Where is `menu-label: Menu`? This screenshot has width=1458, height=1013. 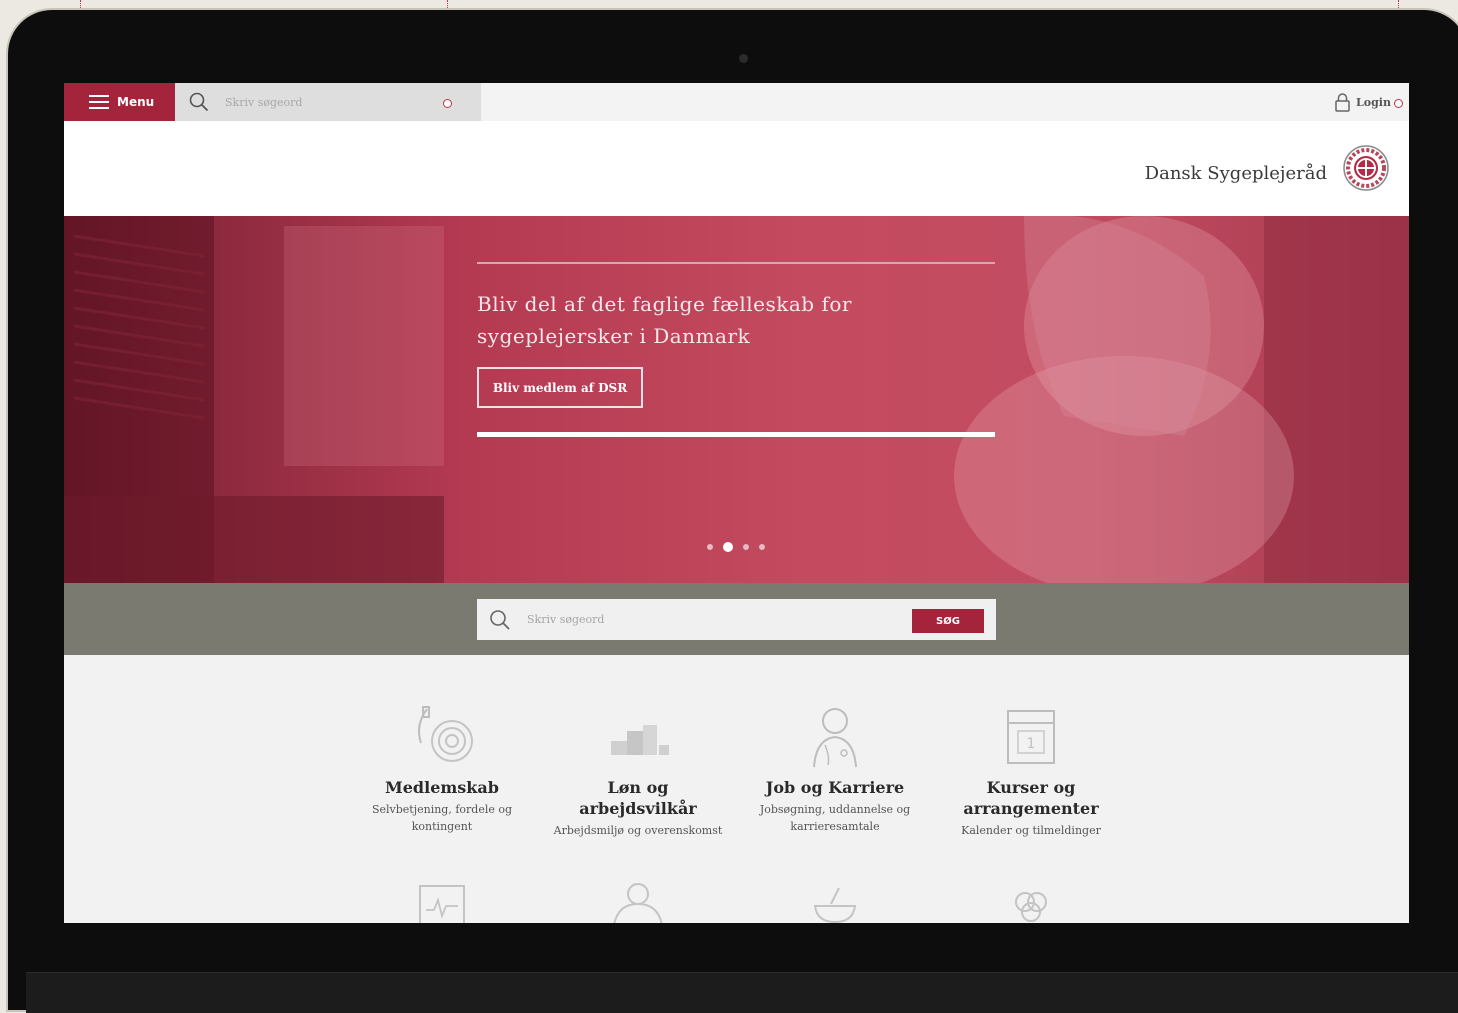 menu-label: Menu is located at coordinates (136, 102).